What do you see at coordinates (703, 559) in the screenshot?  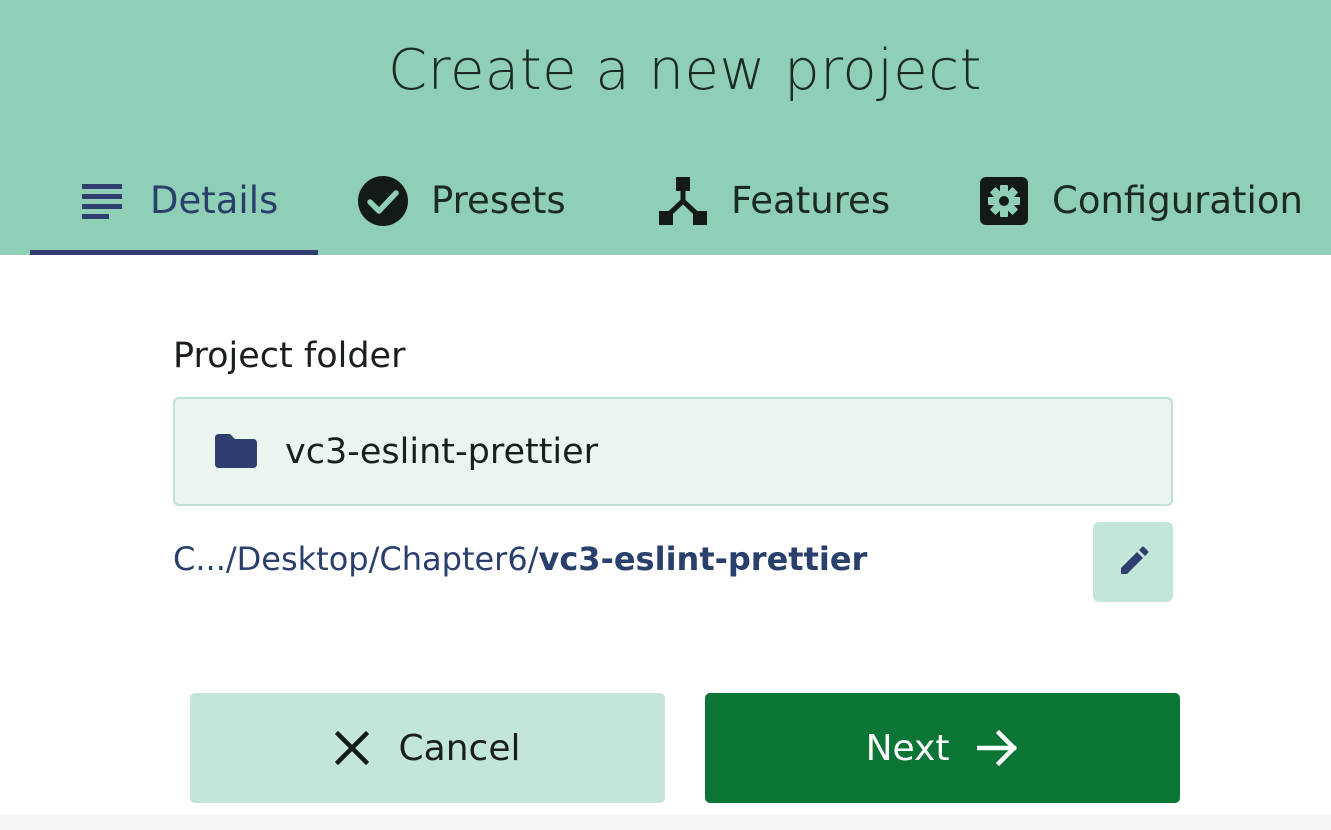 I see `path-name: vc3-eslint-prettier` at bounding box center [703, 559].